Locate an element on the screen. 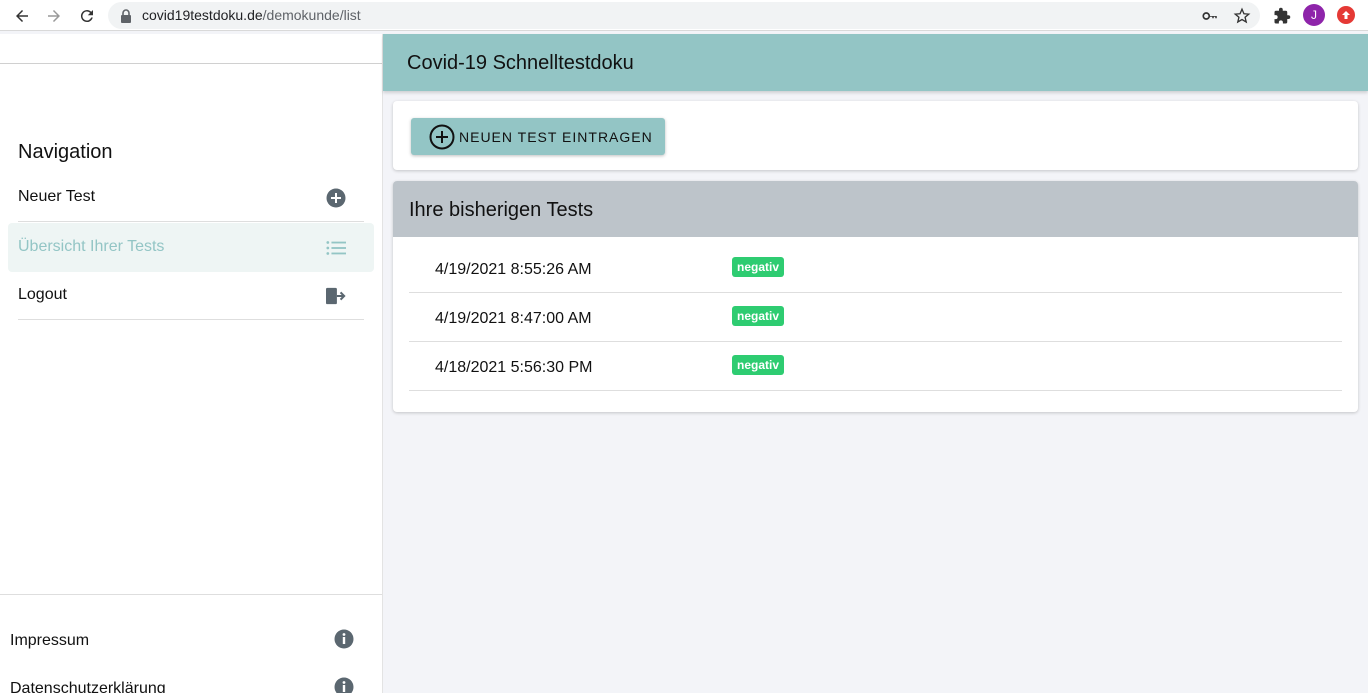 This screenshot has height=693, width=1368. forward-button is located at coordinates (54, 16).